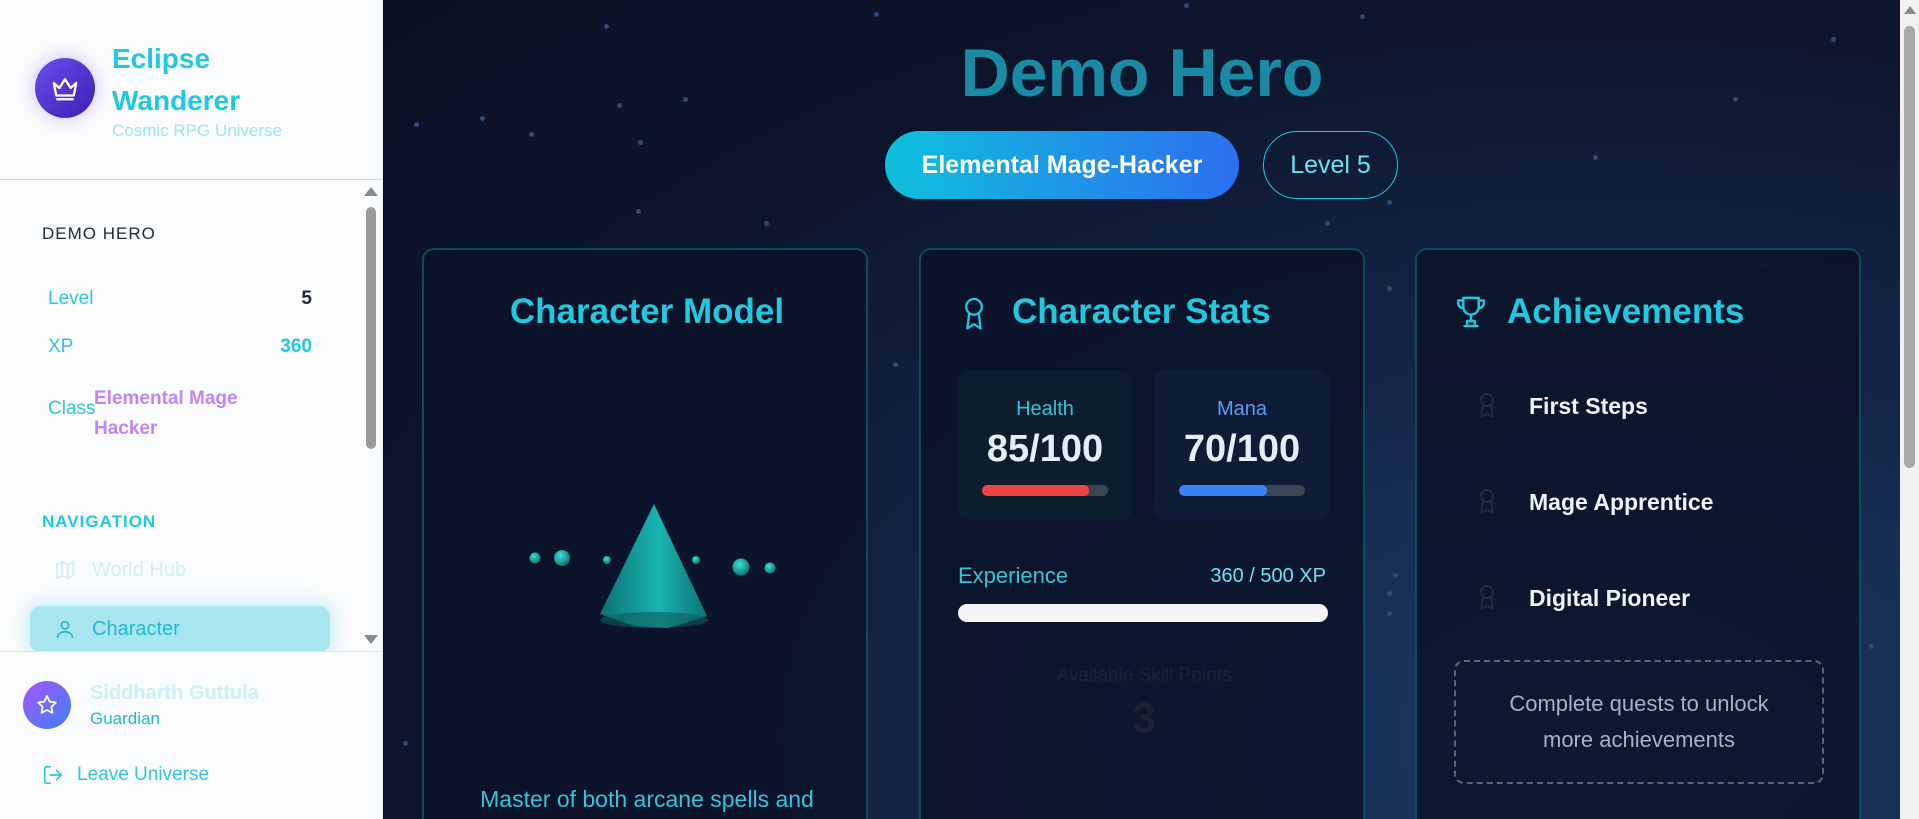  I want to click on mana-bar, so click(1242, 490).